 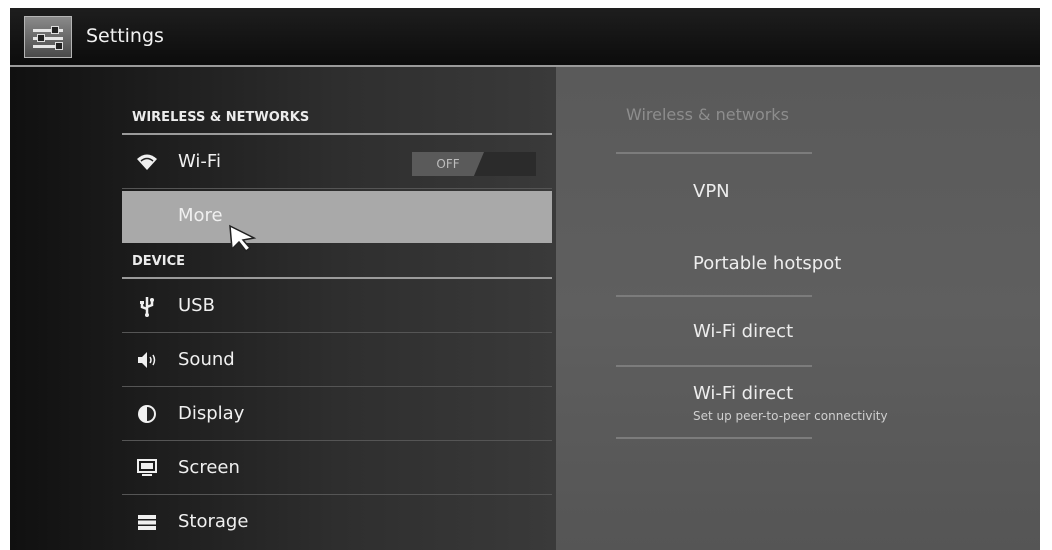 I want to click on display-brightness-icon, so click(x=147, y=414).